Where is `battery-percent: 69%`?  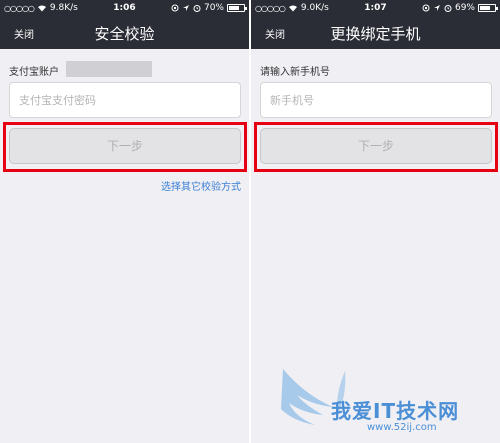 battery-percent: 69% is located at coordinates (464, 8).